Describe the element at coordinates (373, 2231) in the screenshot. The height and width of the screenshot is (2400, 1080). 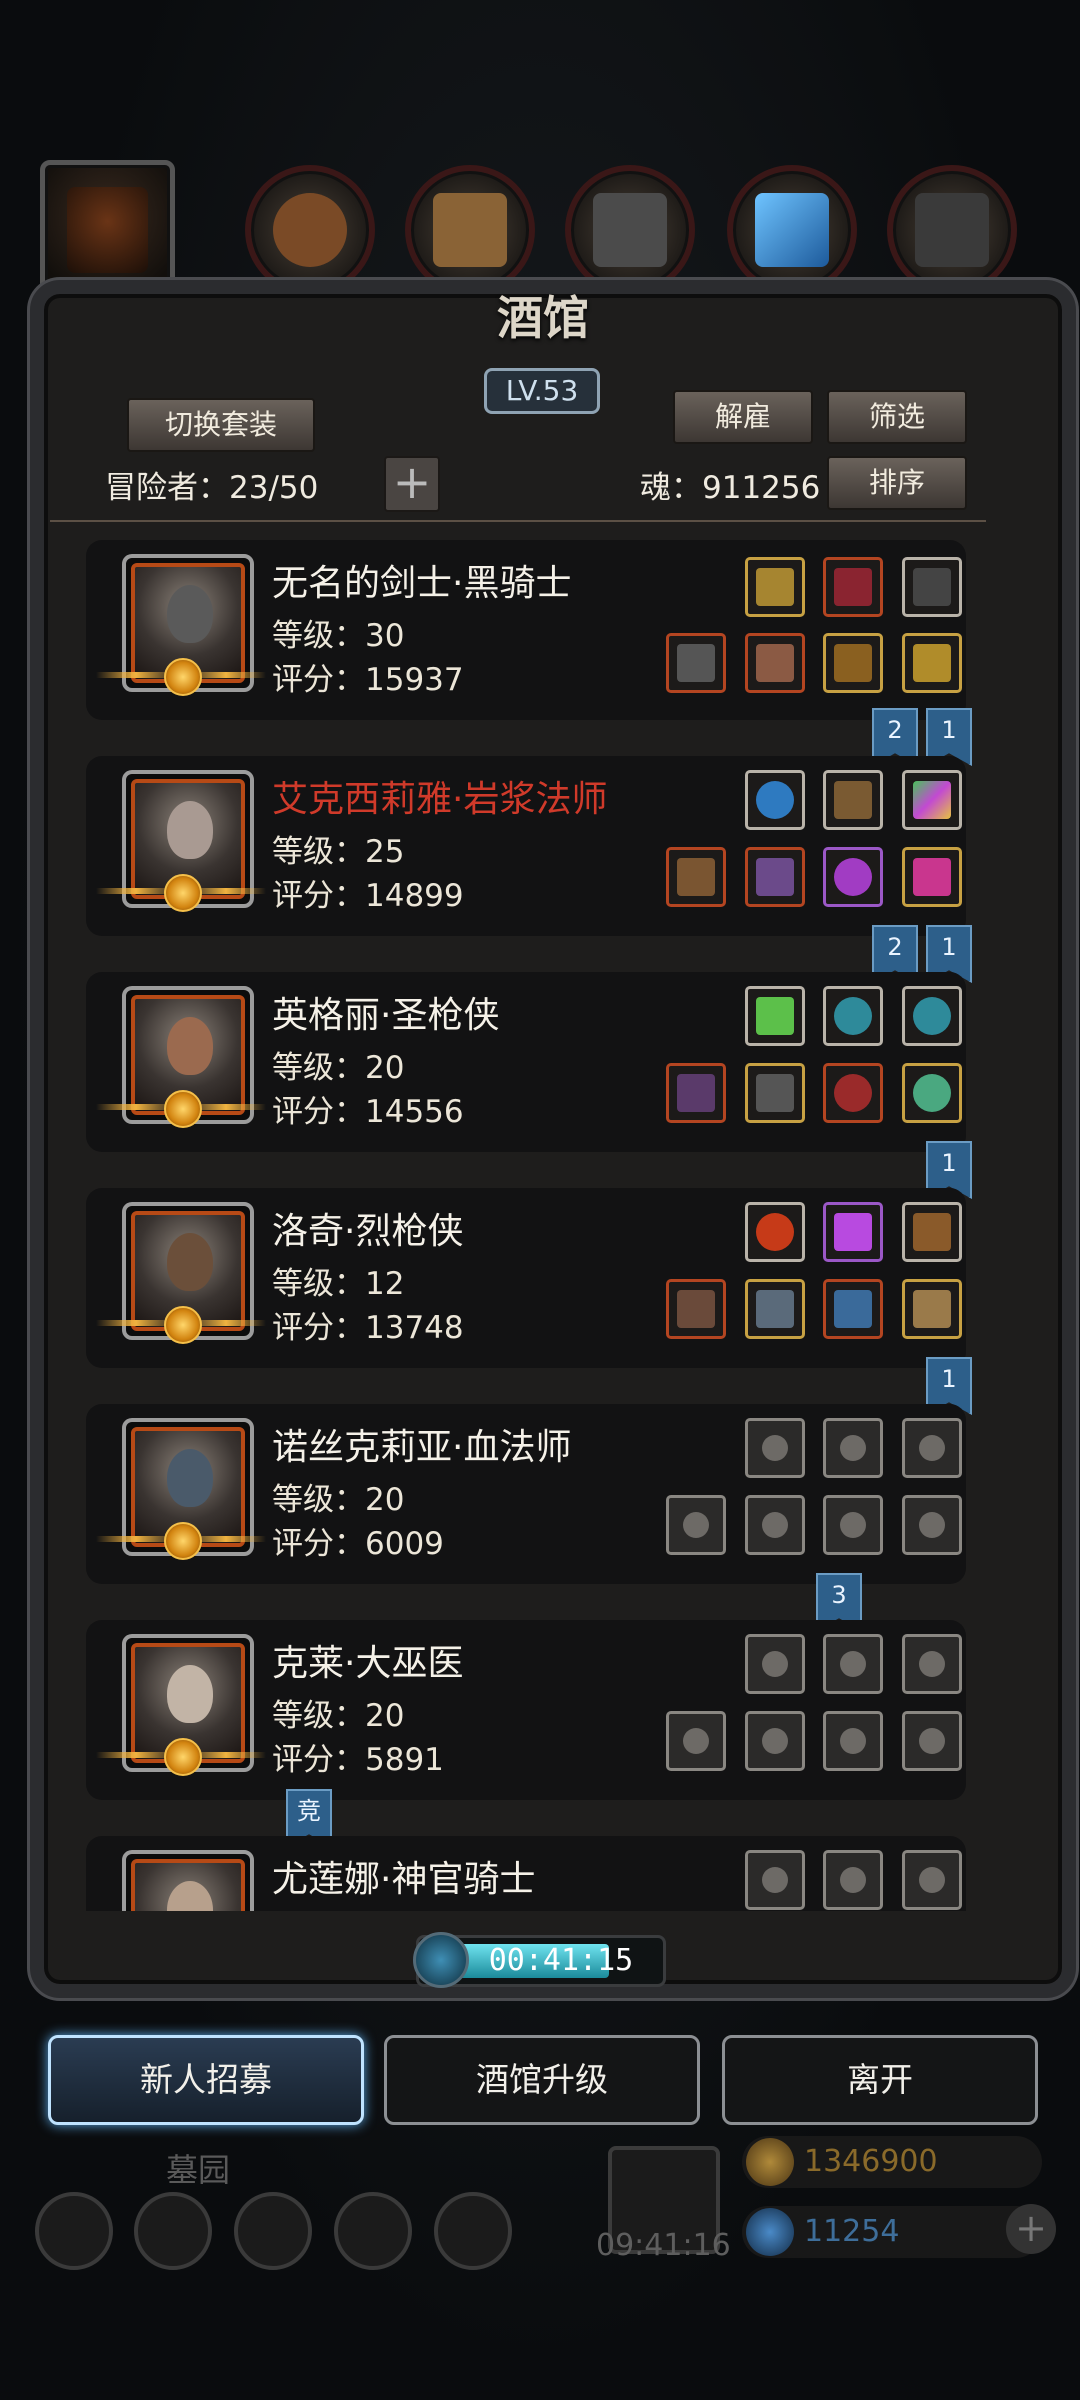
I see `mail-icon` at that location.